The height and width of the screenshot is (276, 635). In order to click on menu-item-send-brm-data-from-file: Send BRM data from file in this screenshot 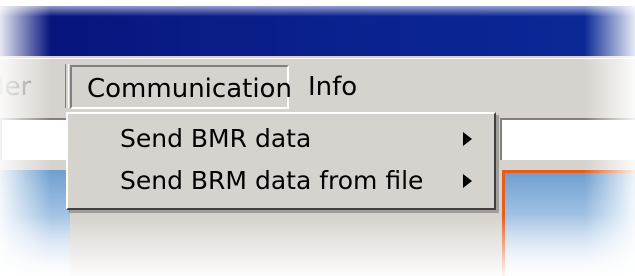, I will do `click(280, 181)`.